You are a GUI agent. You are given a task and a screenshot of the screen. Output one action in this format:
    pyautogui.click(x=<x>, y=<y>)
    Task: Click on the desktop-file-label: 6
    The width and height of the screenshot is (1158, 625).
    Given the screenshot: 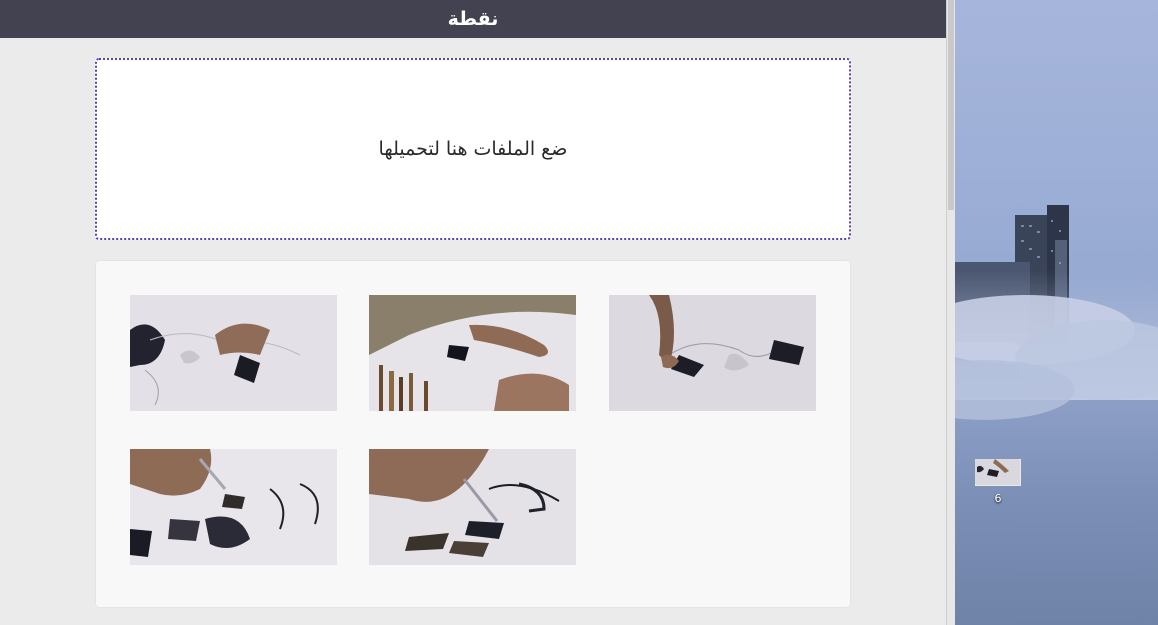 What is the action you would take?
    pyautogui.click(x=998, y=498)
    